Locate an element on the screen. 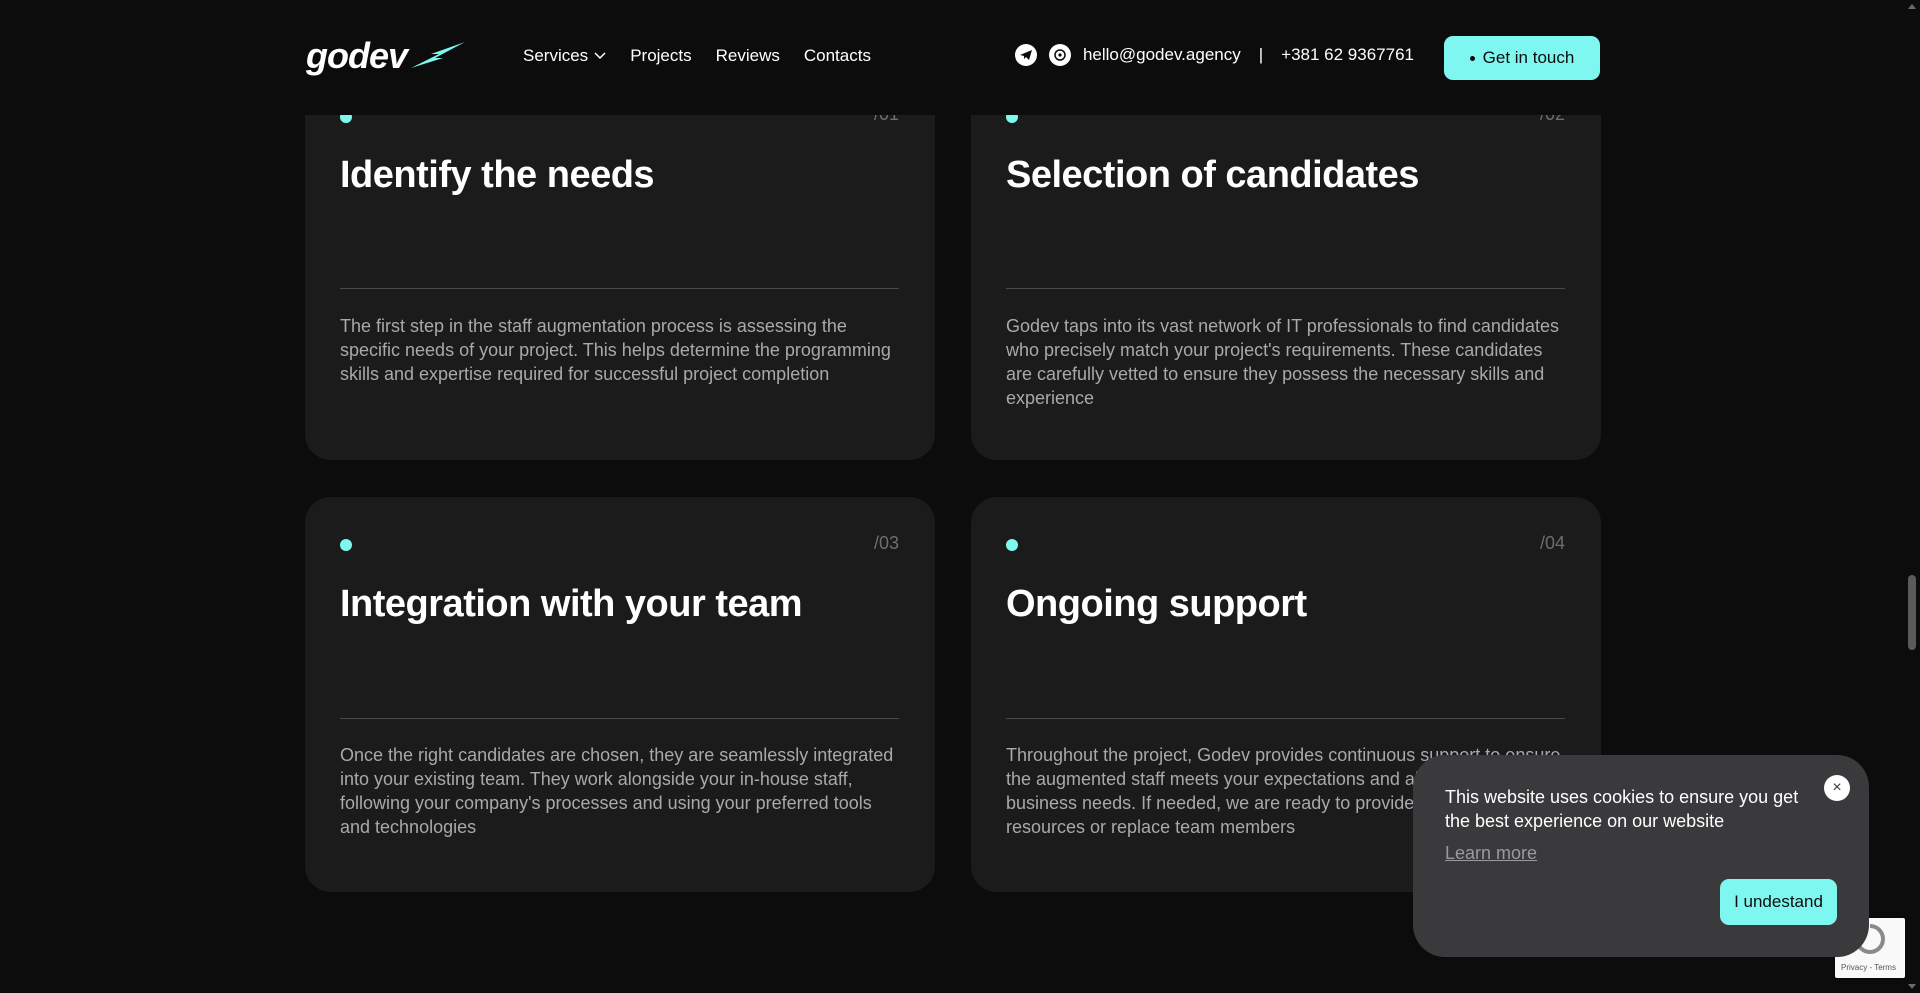 Image resolution: width=1920 pixels, height=993 pixels. chevron-down-icon is located at coordinates (600, 56).